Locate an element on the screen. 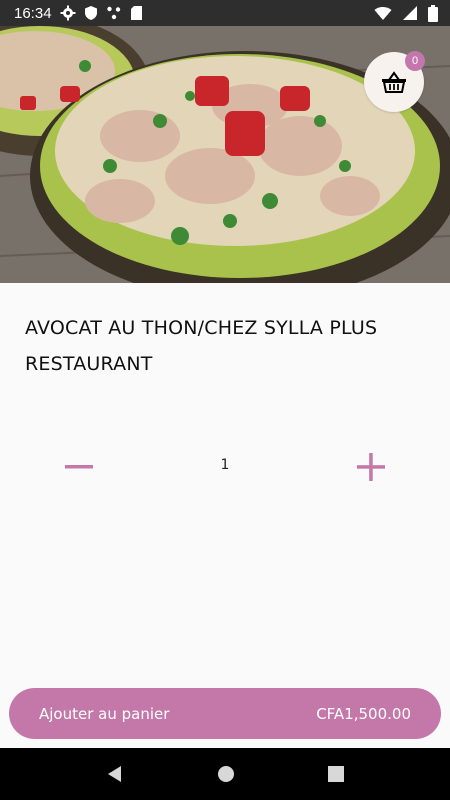 The width and height of the screenshot is (450, 800). home-icon is located at coordinates (226, 774).